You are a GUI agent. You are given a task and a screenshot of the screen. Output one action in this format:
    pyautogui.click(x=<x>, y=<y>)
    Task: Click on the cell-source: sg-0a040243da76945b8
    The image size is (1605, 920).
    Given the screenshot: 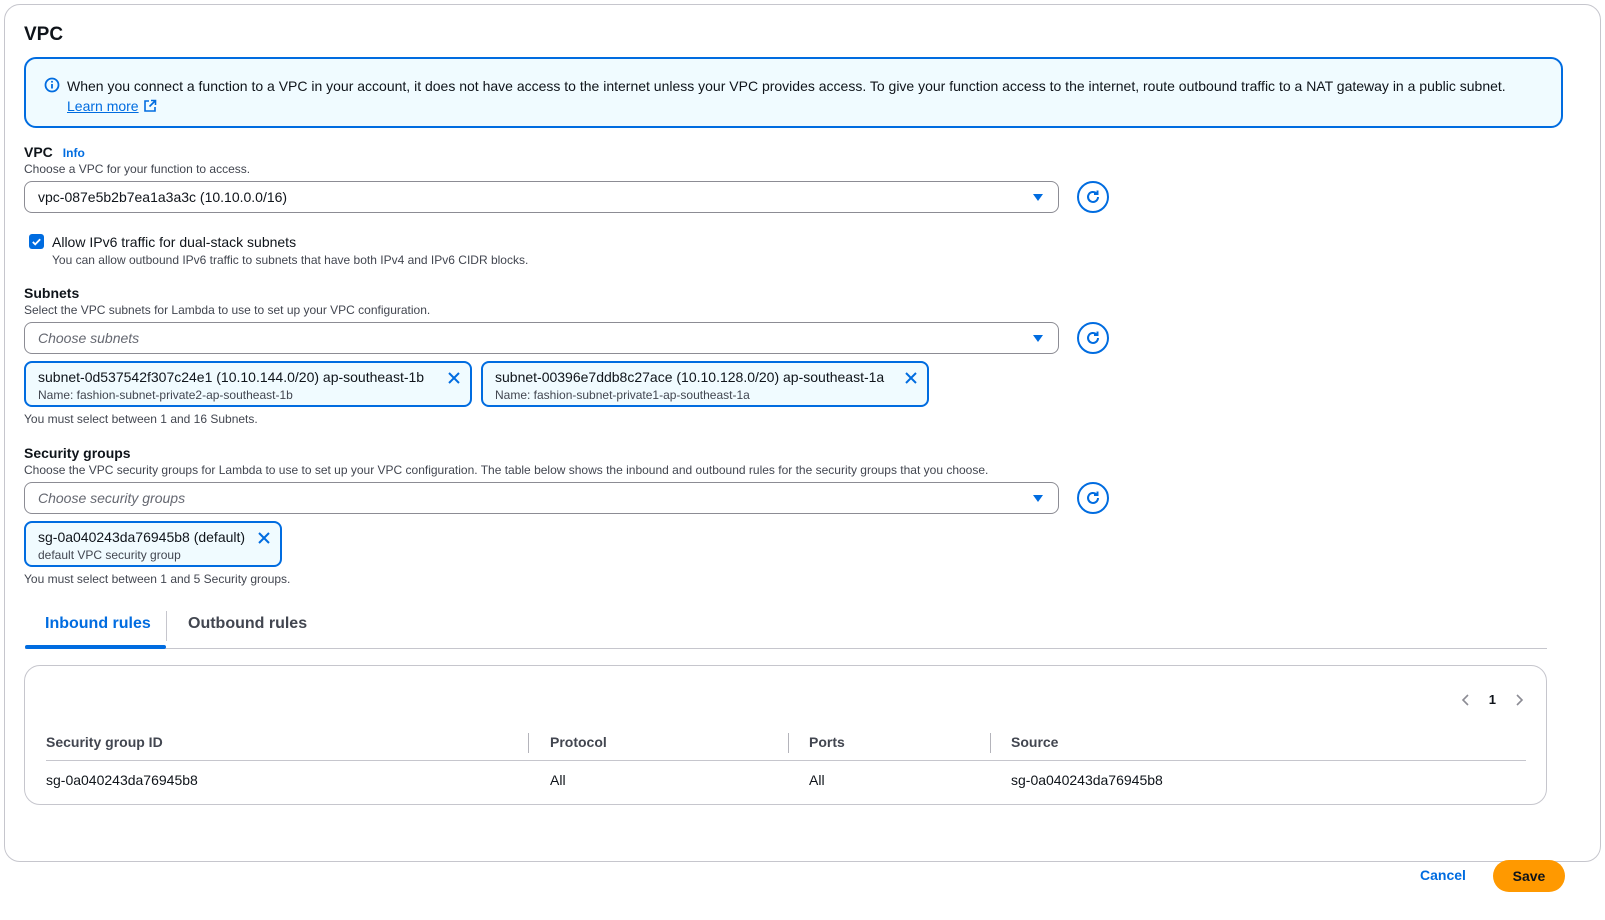 What is the action you would take?
    pyautogui.click(x=1087, y=780)
    